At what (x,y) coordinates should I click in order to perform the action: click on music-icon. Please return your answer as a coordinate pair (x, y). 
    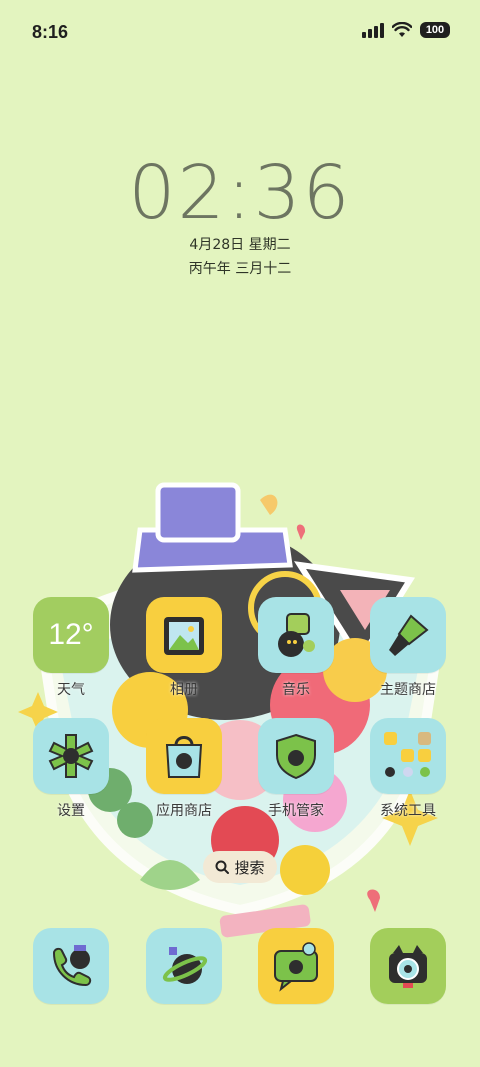
    Looking at the image, I should click on (296, 635).